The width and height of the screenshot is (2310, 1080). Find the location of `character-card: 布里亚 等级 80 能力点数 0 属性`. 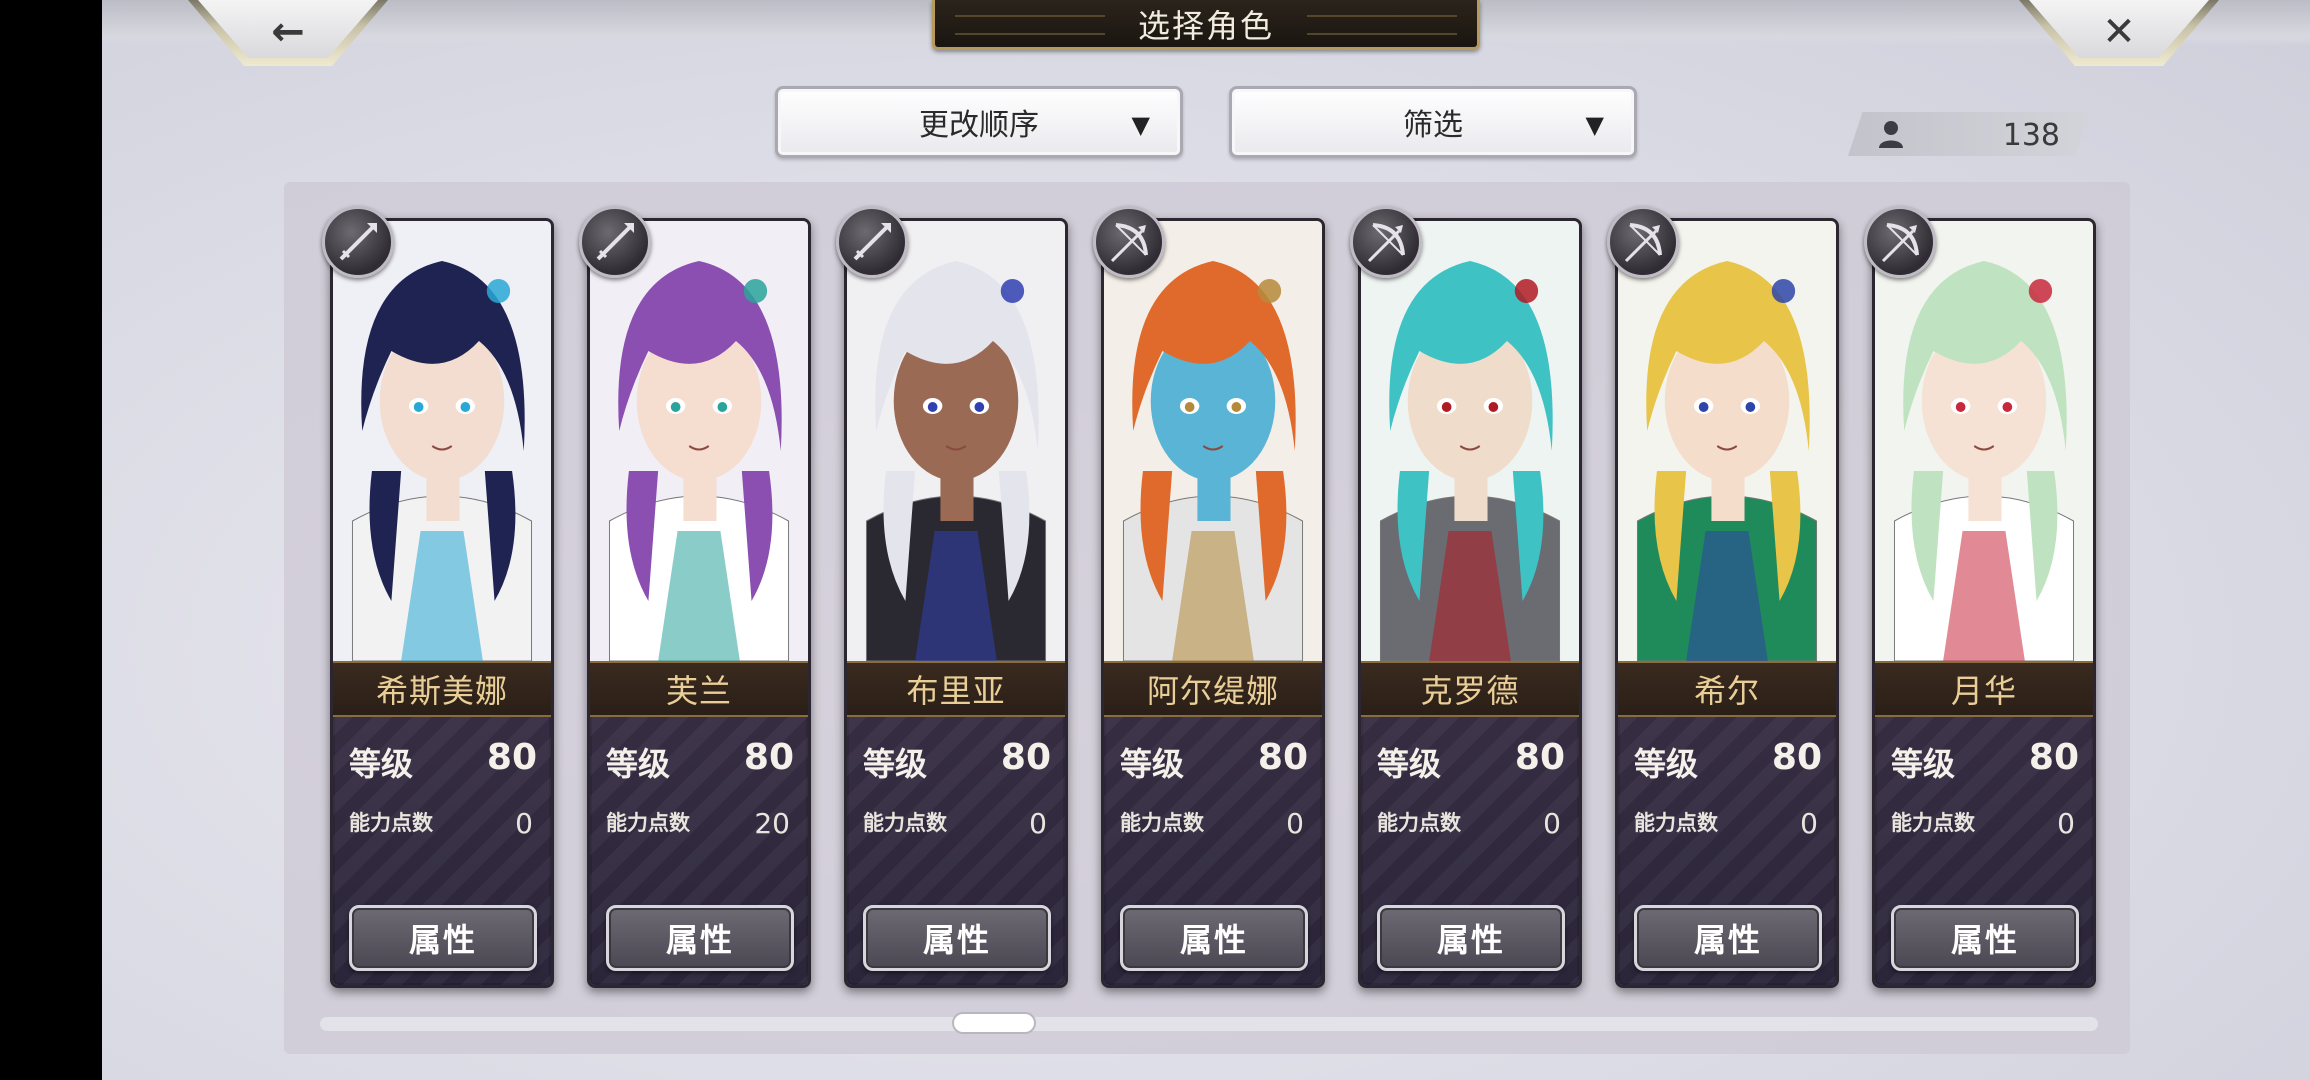

character-card: 布里亚 等级 80 能力点数 0 属性 is located at coordinates (956, 603).